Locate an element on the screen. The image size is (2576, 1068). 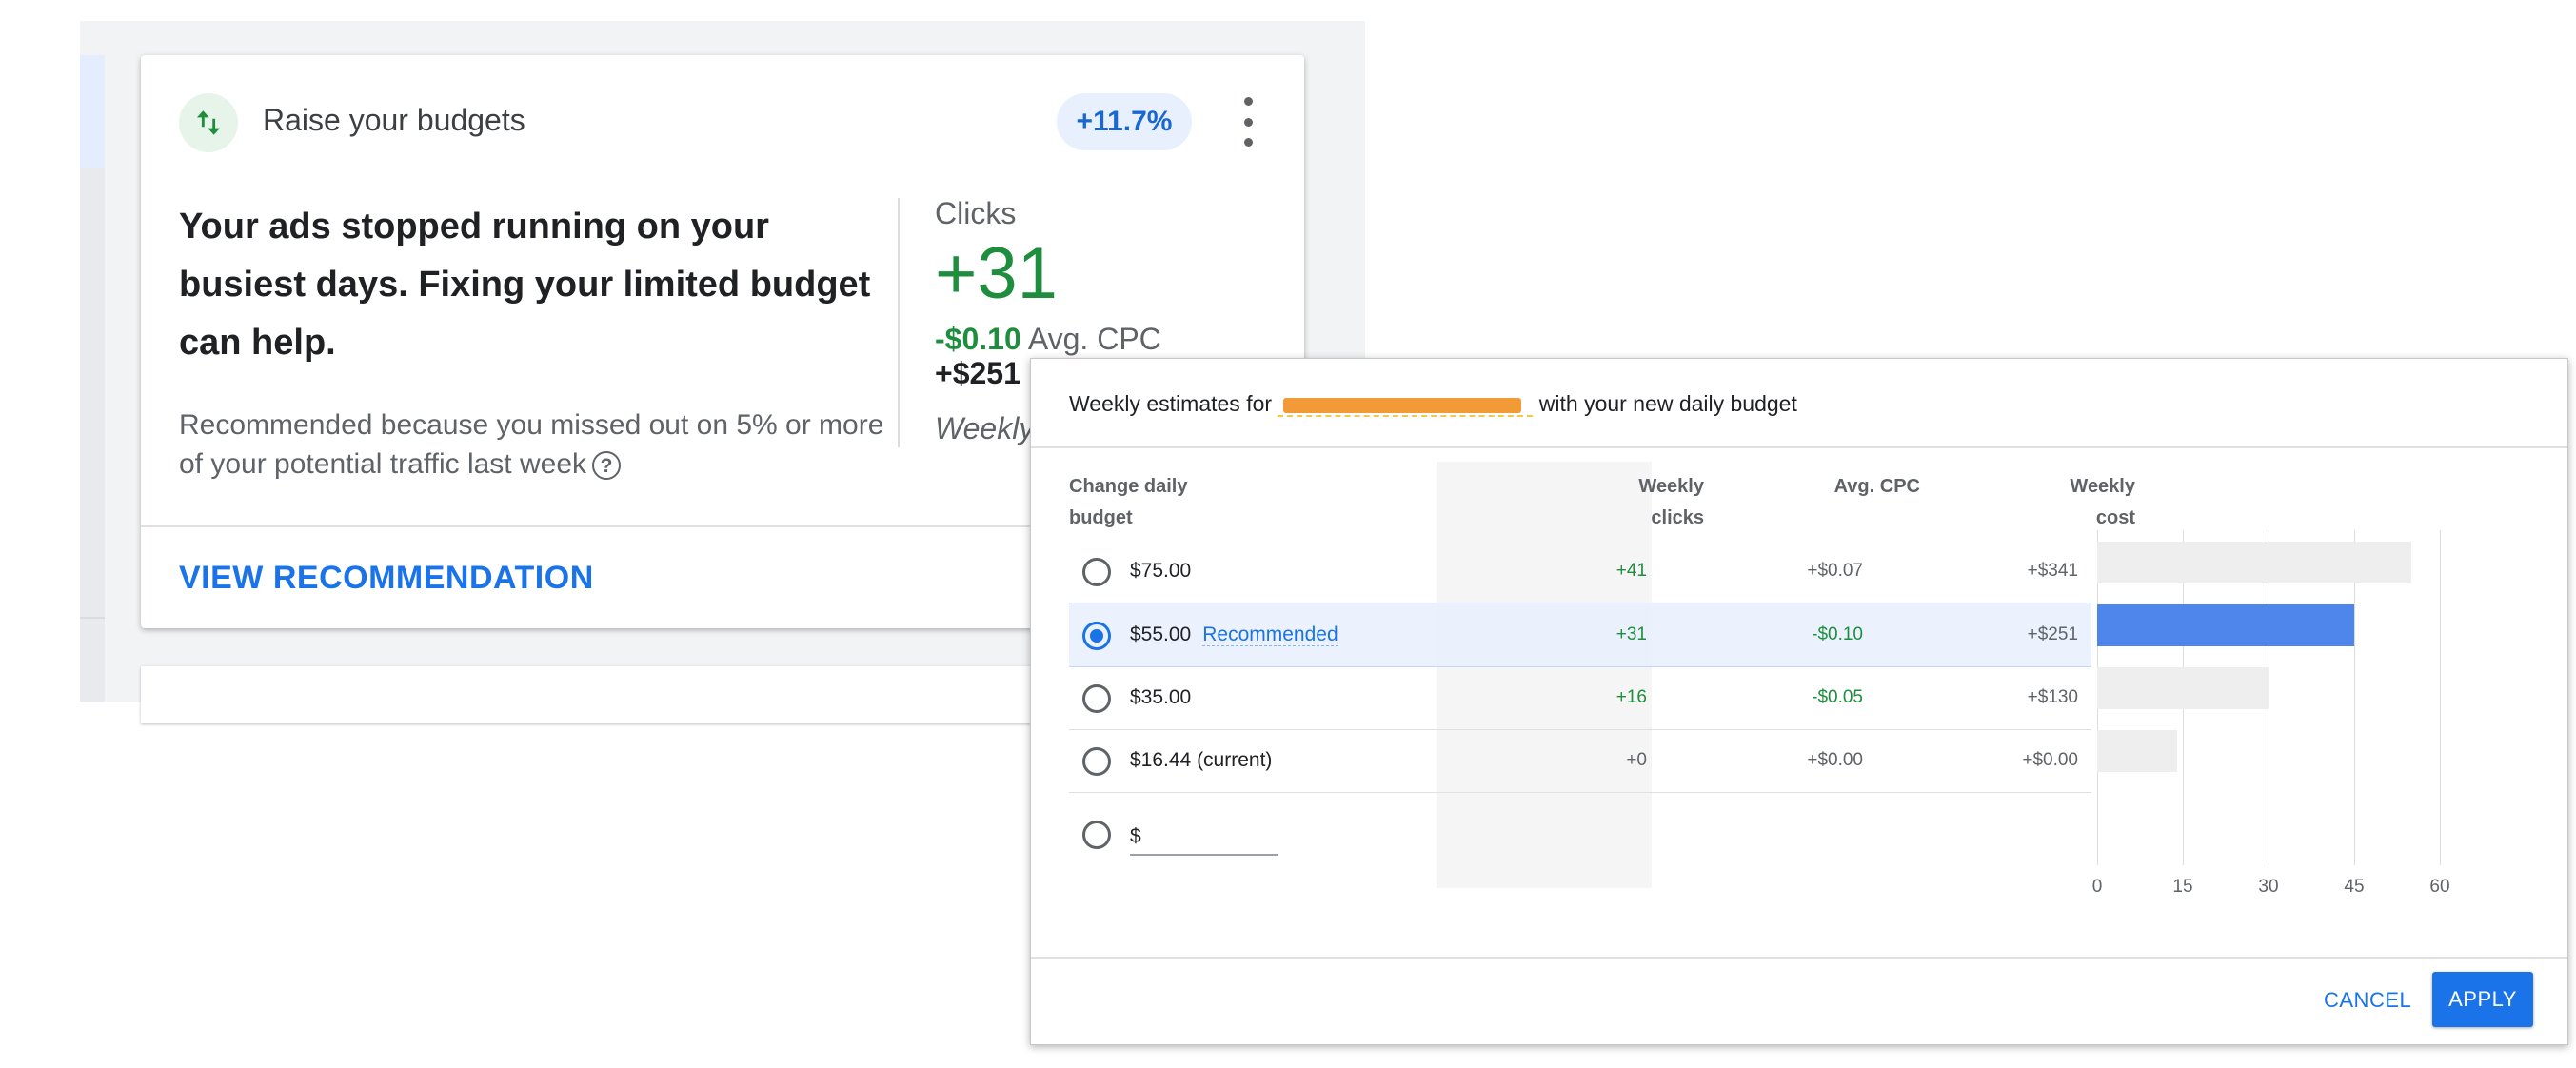
row-divider is located at coordinates (1580, 792).